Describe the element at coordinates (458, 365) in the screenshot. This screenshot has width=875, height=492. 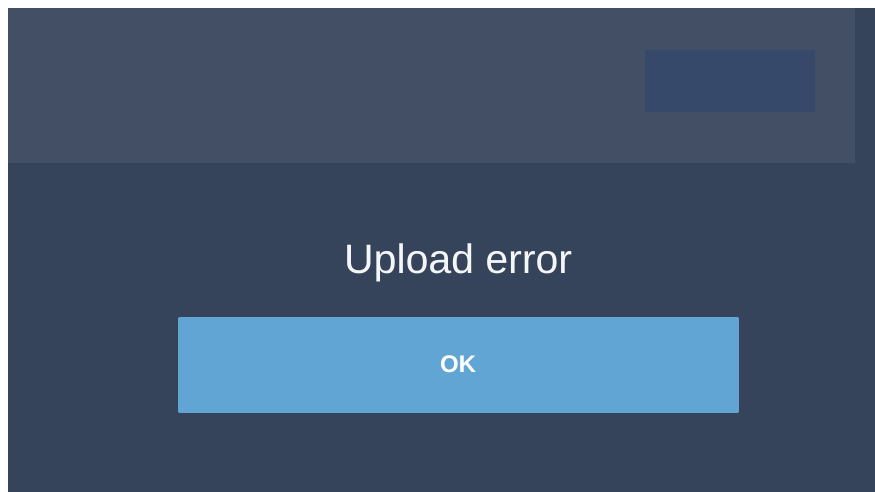
I see `ok-button: OK` at that location.